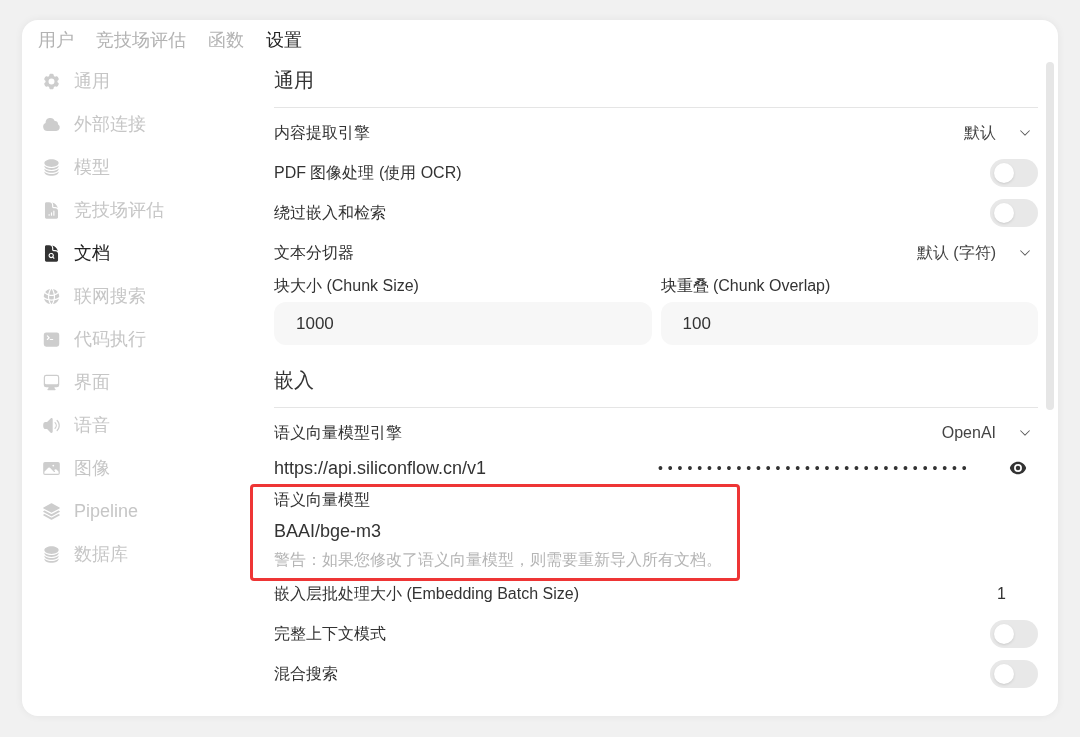 The height and width of the screenshot is (737, 1080). I want to click on sidebar-item: 界面, so click(92, 382).